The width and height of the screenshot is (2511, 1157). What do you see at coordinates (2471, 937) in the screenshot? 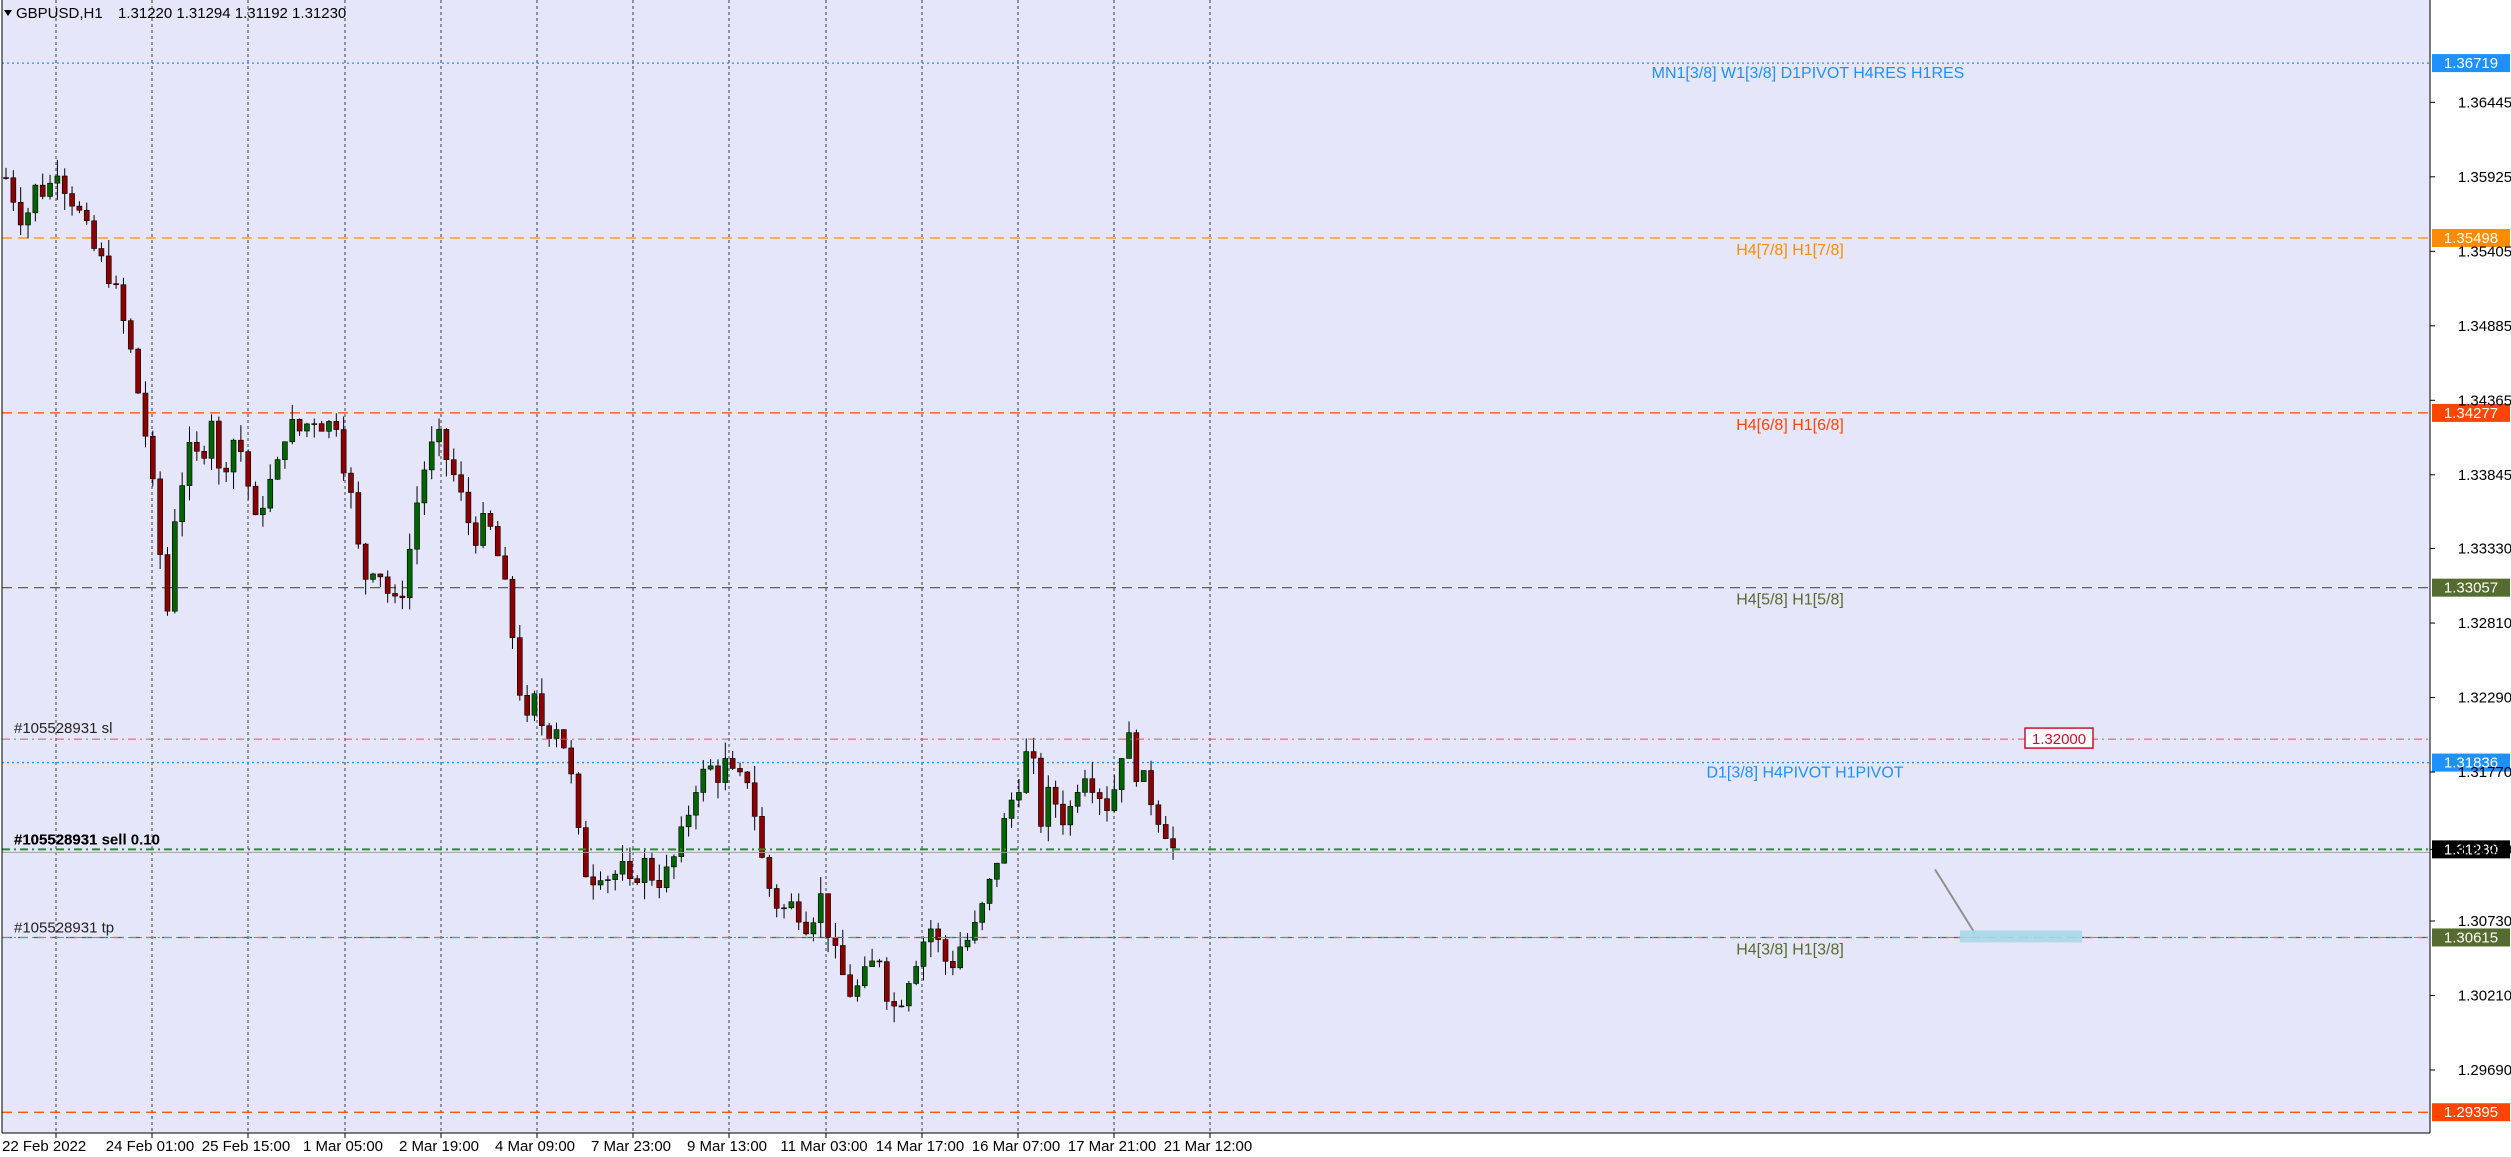
I see `level-price-label: 1.30615` at bounding box center [2471, 937].